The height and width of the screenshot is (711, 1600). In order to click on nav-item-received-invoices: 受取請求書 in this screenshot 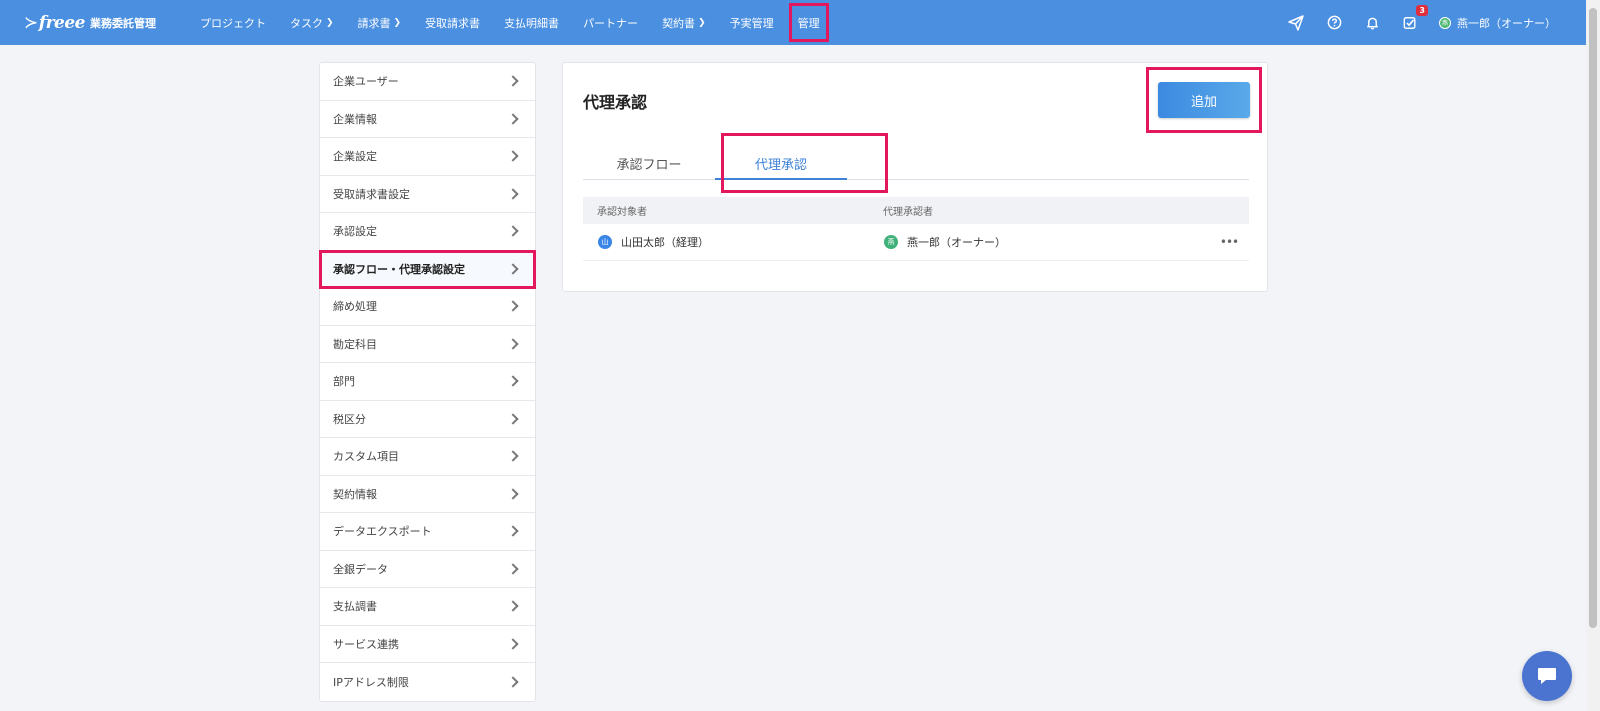, I will do `click(452, 22)`.